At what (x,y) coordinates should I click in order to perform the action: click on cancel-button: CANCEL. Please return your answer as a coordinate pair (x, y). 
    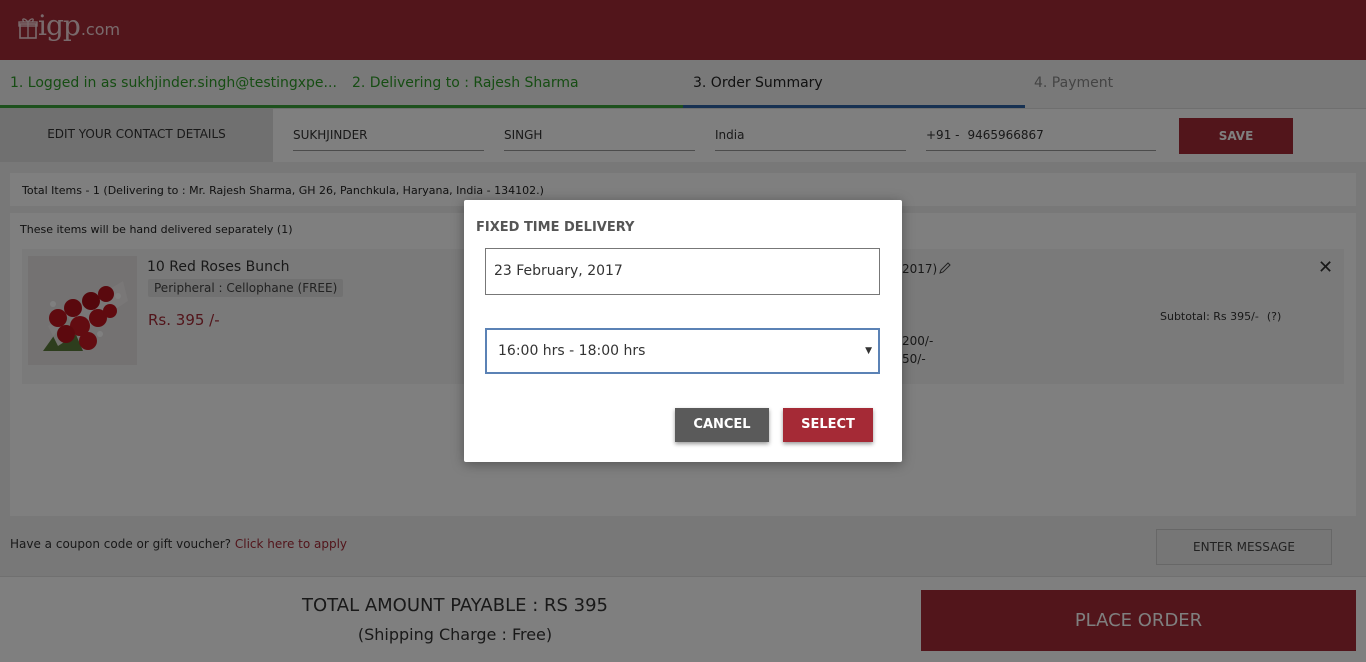
    Looking at the image, I should click on (722, 425).